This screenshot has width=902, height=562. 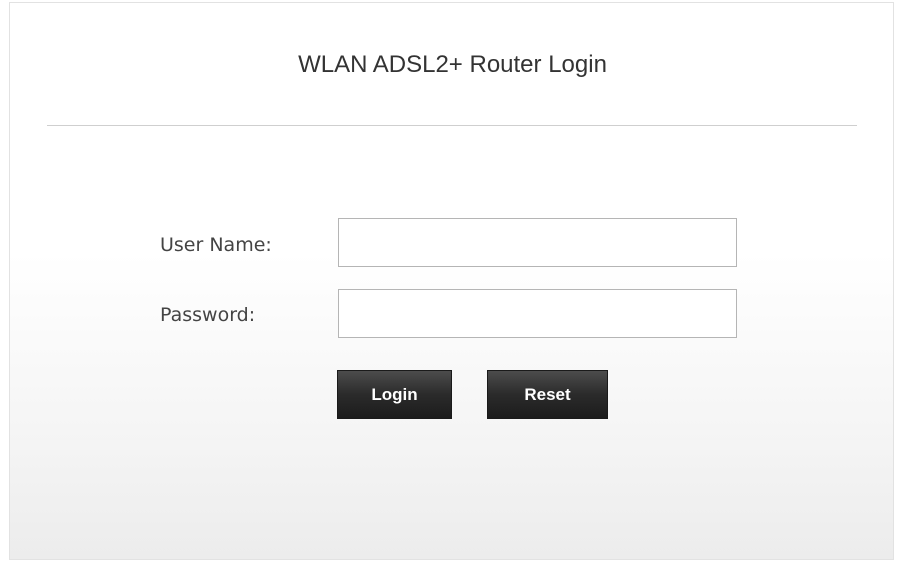 I want to click on reset-button: Reset, so click(x=547, y=394).